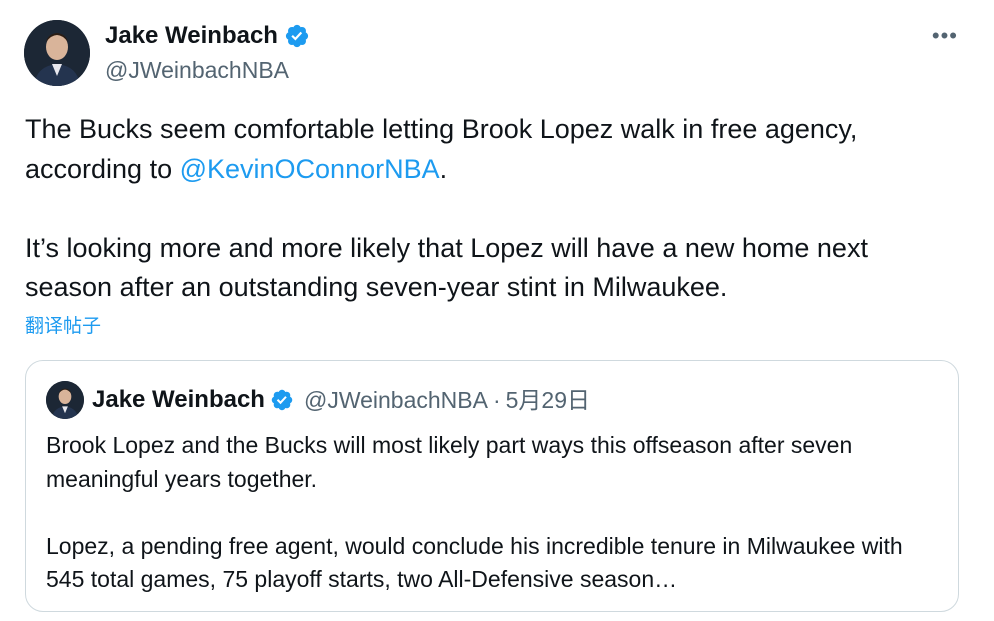  Describe the element at coordinates (443, 168) in the screenshot. I see `tweet-text-suffix: .` at that location.